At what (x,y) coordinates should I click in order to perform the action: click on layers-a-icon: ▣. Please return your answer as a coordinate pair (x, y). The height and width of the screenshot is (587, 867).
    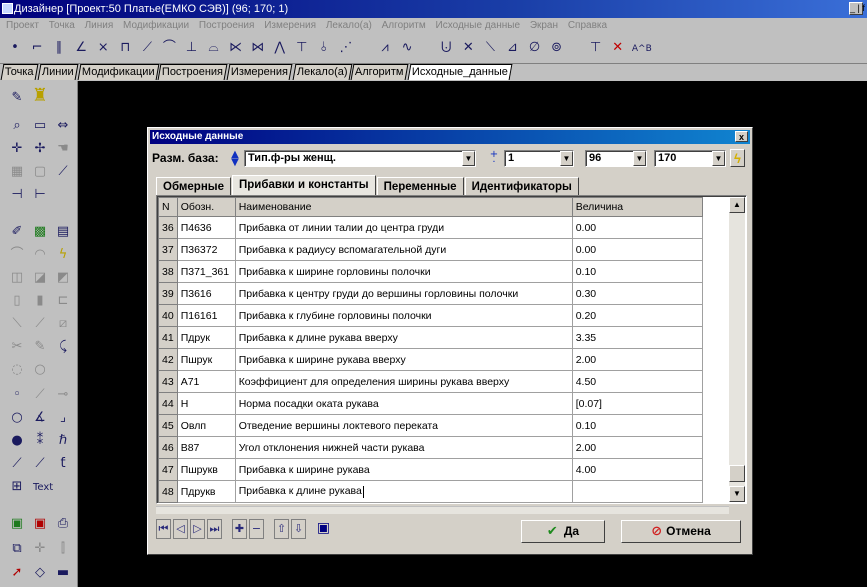
    Looking at the image, I should click on (17, 524).